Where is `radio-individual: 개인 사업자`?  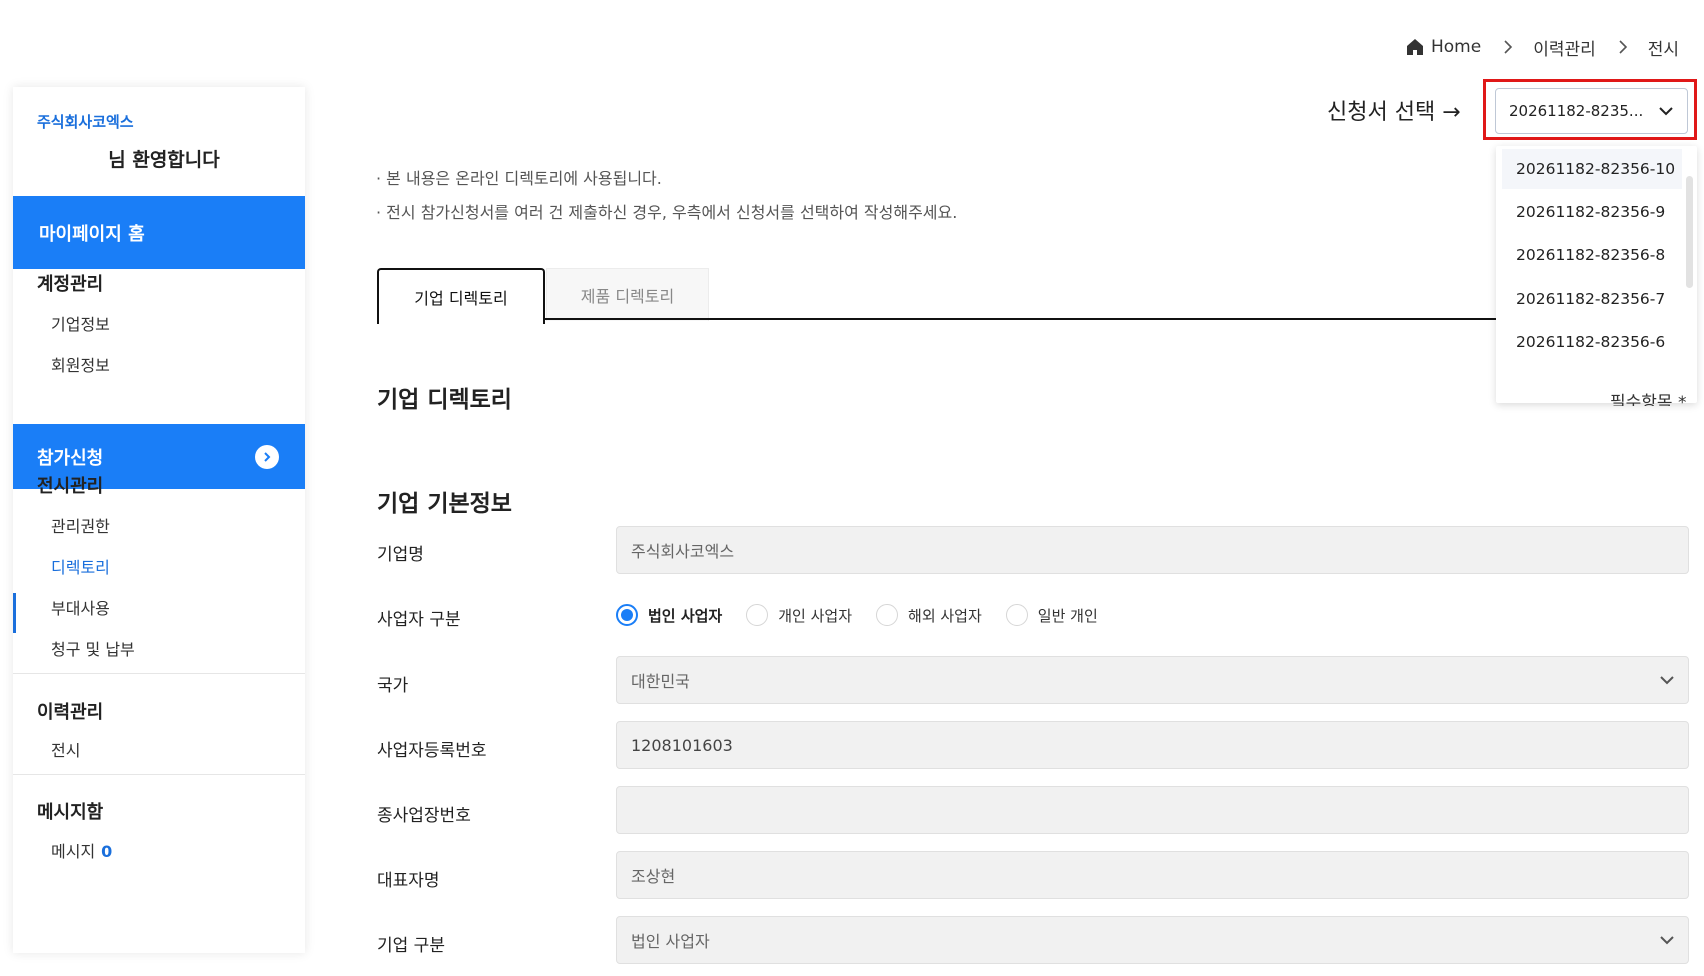 radio-individual: 개인 사업자 is located at coordinates (799, 615).